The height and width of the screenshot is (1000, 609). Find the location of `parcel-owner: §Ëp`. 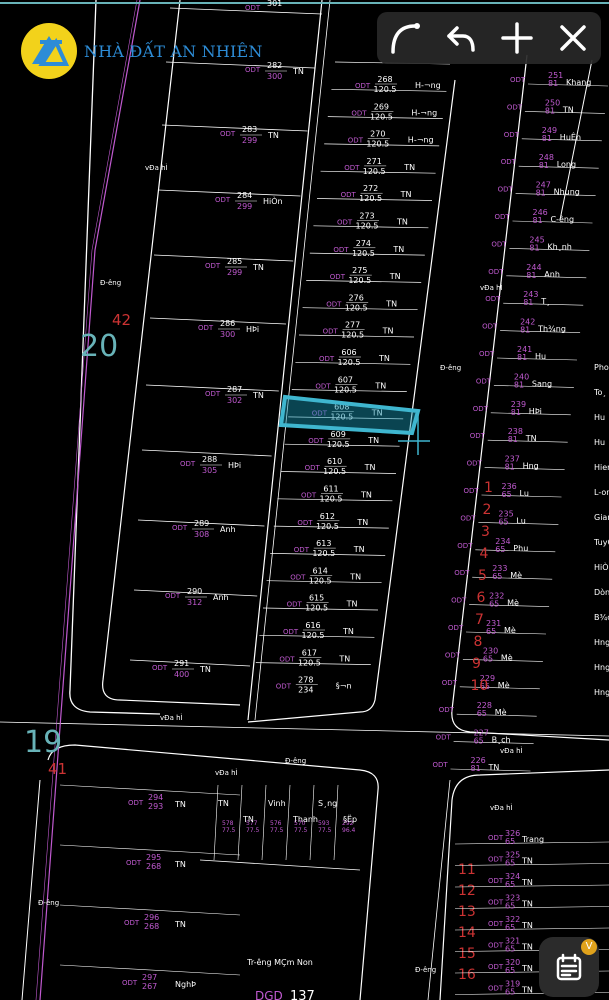

parcel-owner: §Ëp is located at coordinates (350, 819).